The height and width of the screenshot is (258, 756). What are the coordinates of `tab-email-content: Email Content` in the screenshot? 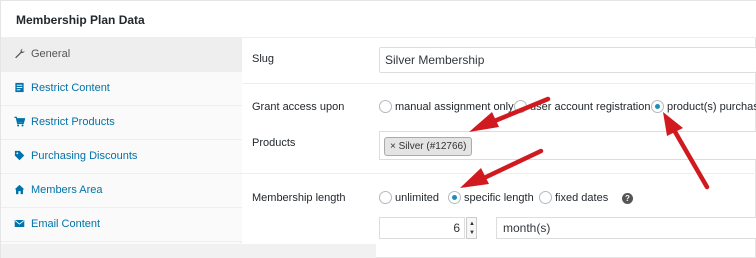 It's located at (121, 225).